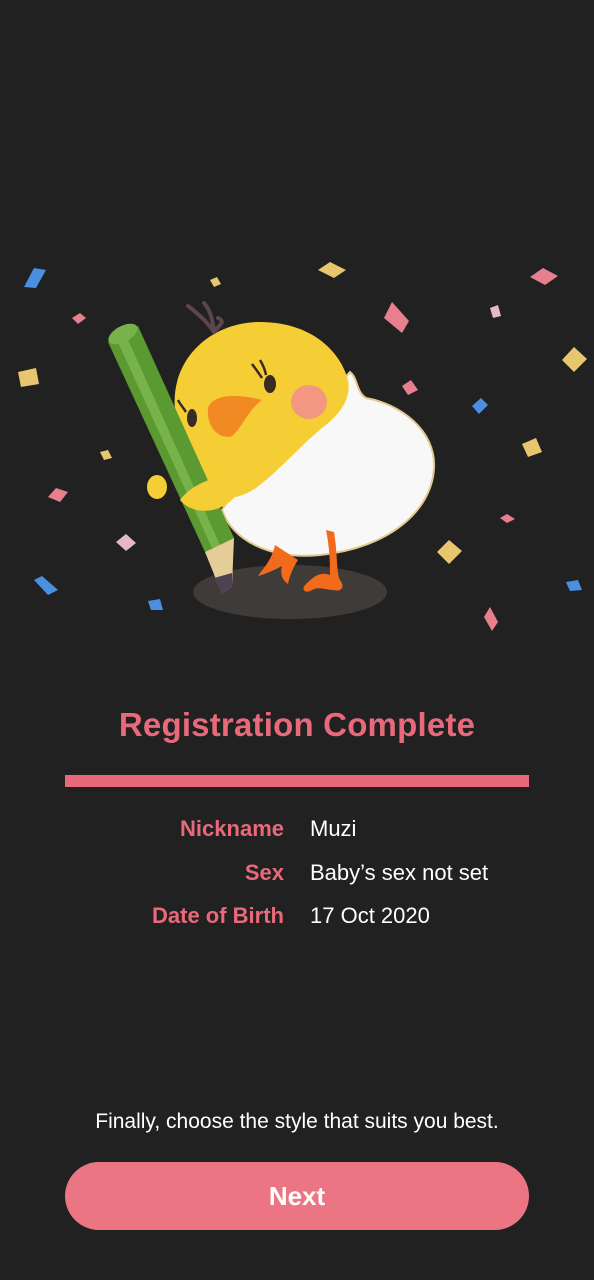 This screenshot has width=594, height=1280. What do you see at coordinates (264, 872) in the screenshot?
I see `sex-label: Sex` at bounding box center [264, 872].